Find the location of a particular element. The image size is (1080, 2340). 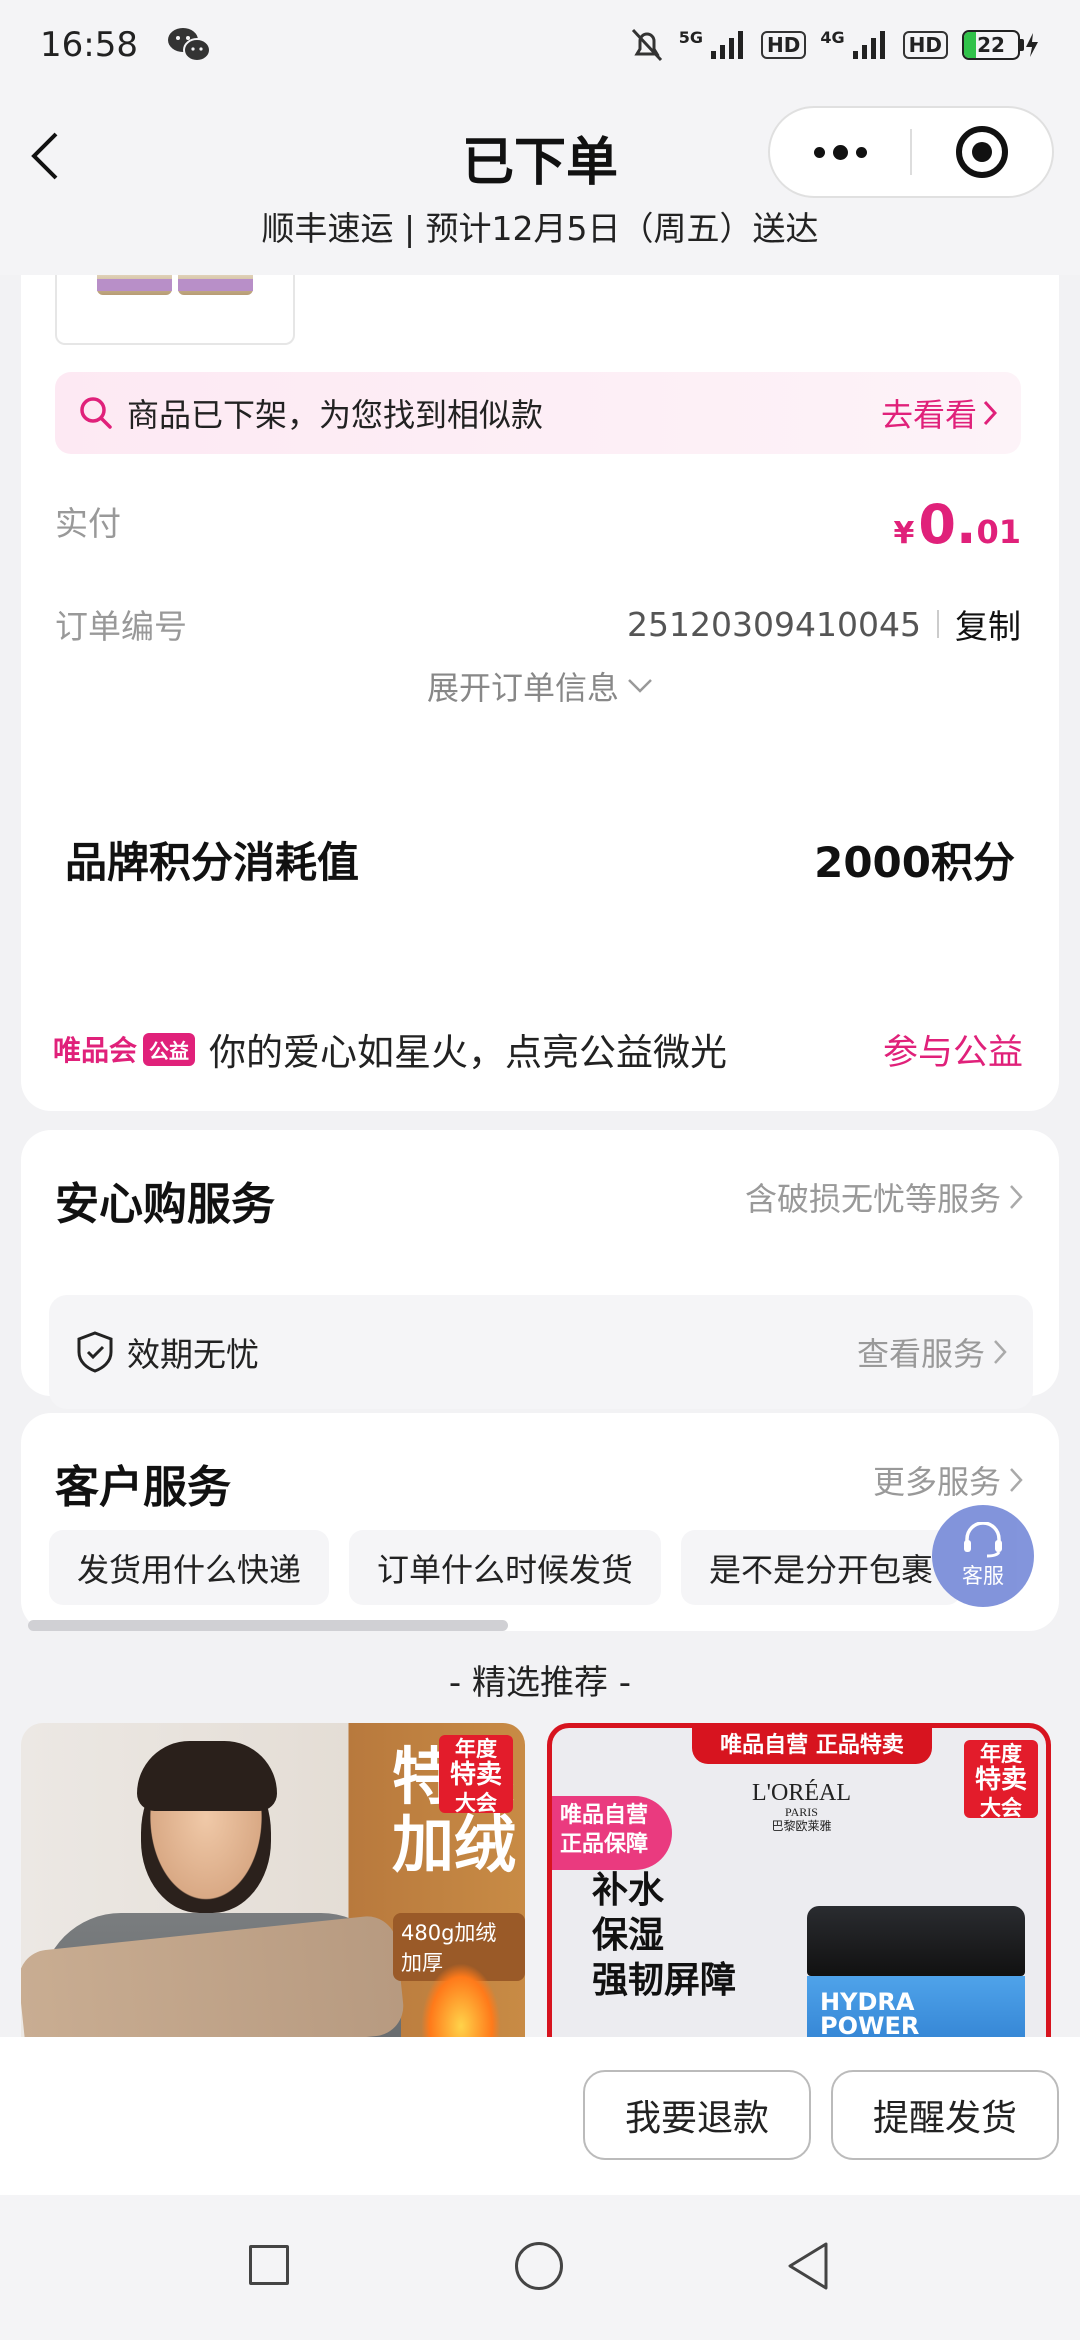

expand-label: 展开订单信息 is located at coordinates (522, 688).